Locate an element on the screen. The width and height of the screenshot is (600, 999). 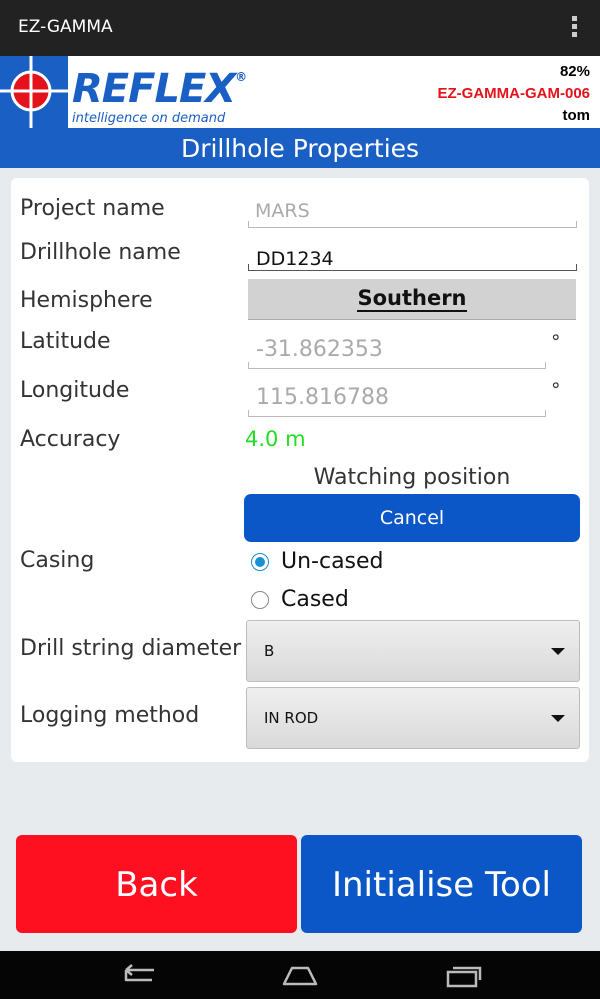
battery-level: 82% is located at coordinates (574, 71).